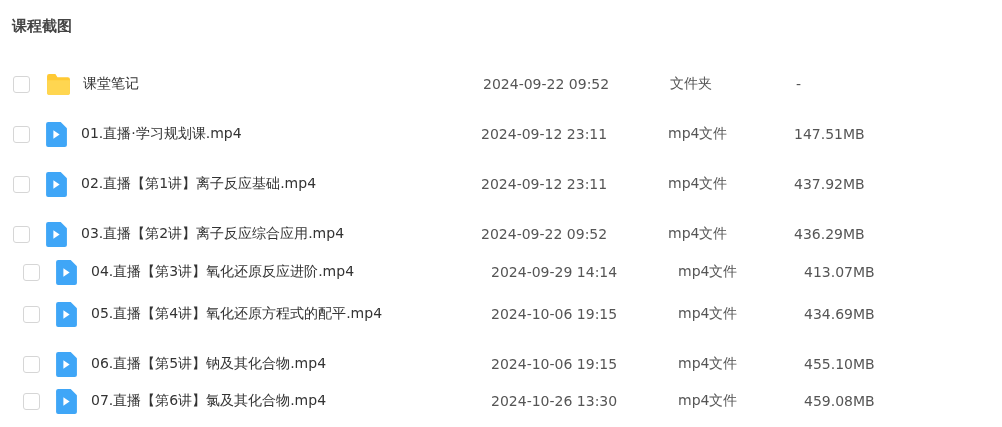 The image size is (1002, 427). Describe the element at coordinates (799, 84) in the screenshot. I see `file-size: -` at that location.